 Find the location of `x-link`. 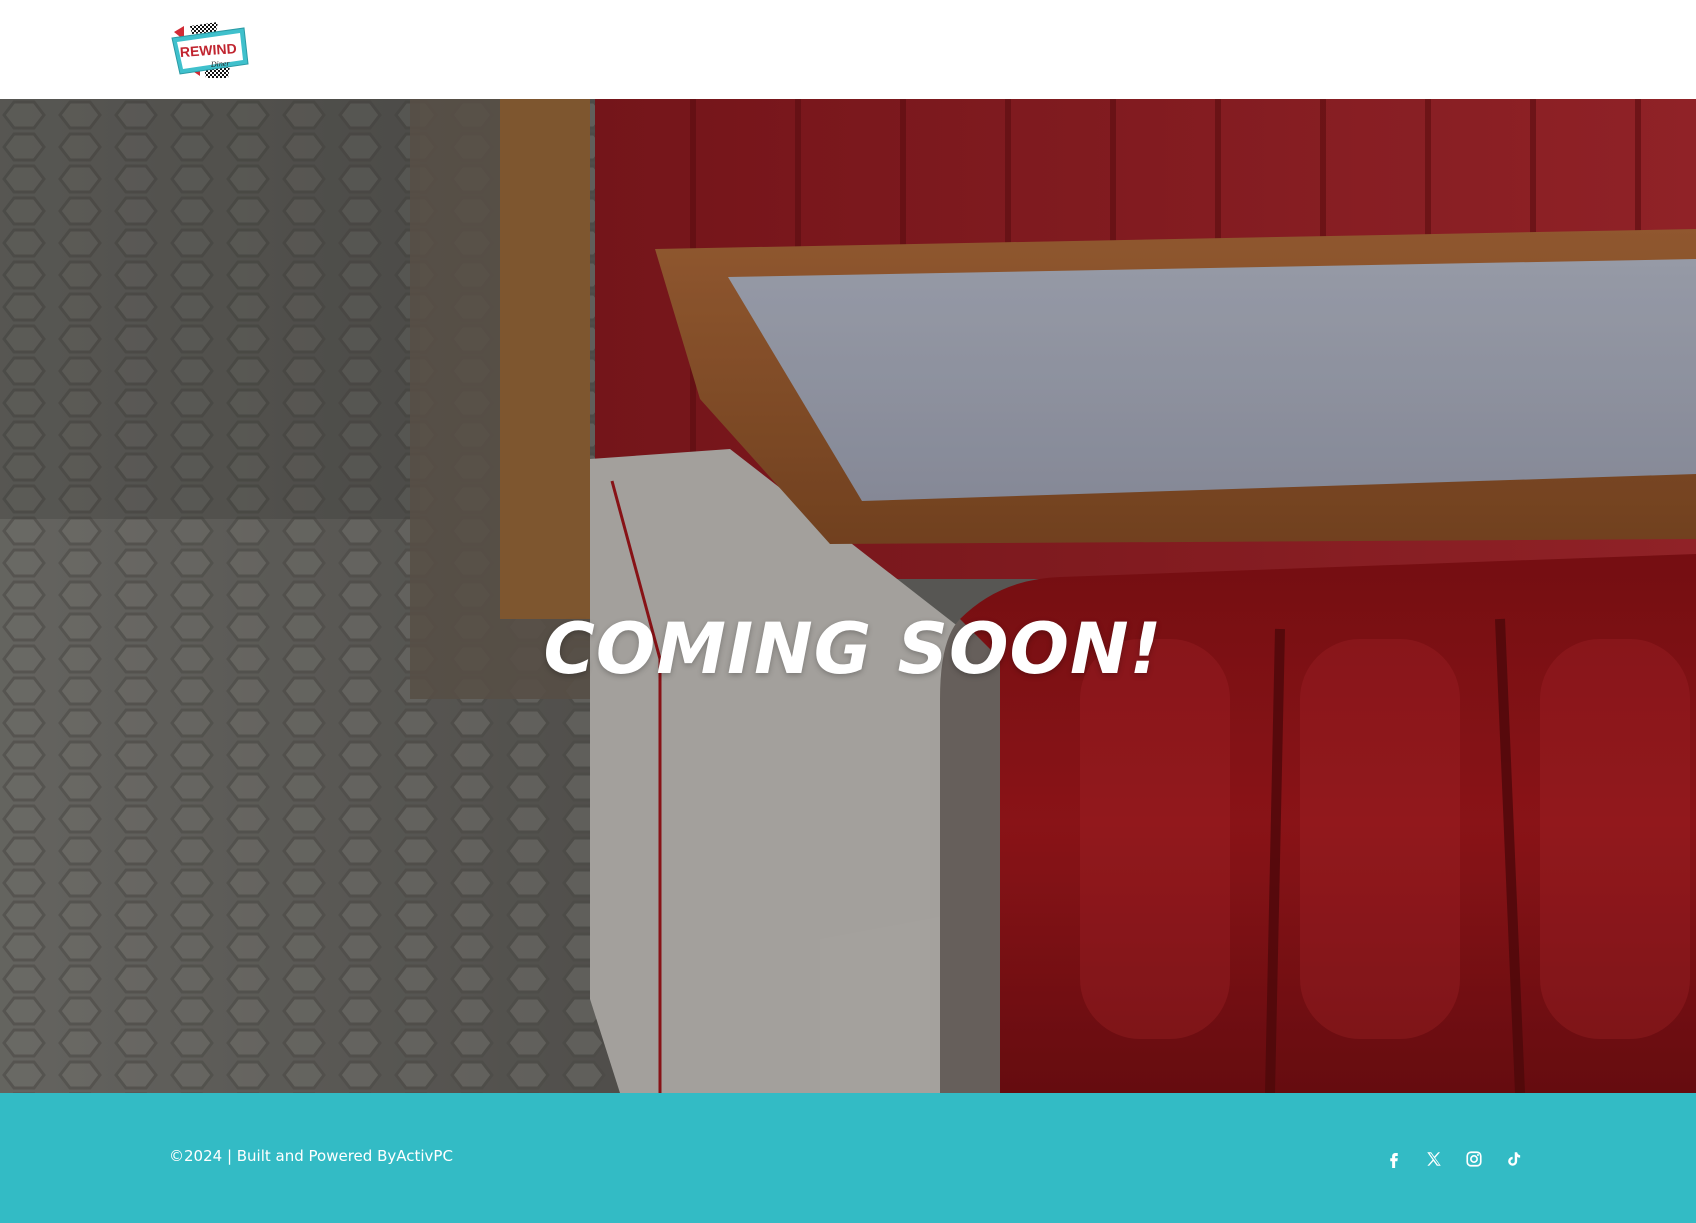

x-link is located at coordinates (1434, 1159).